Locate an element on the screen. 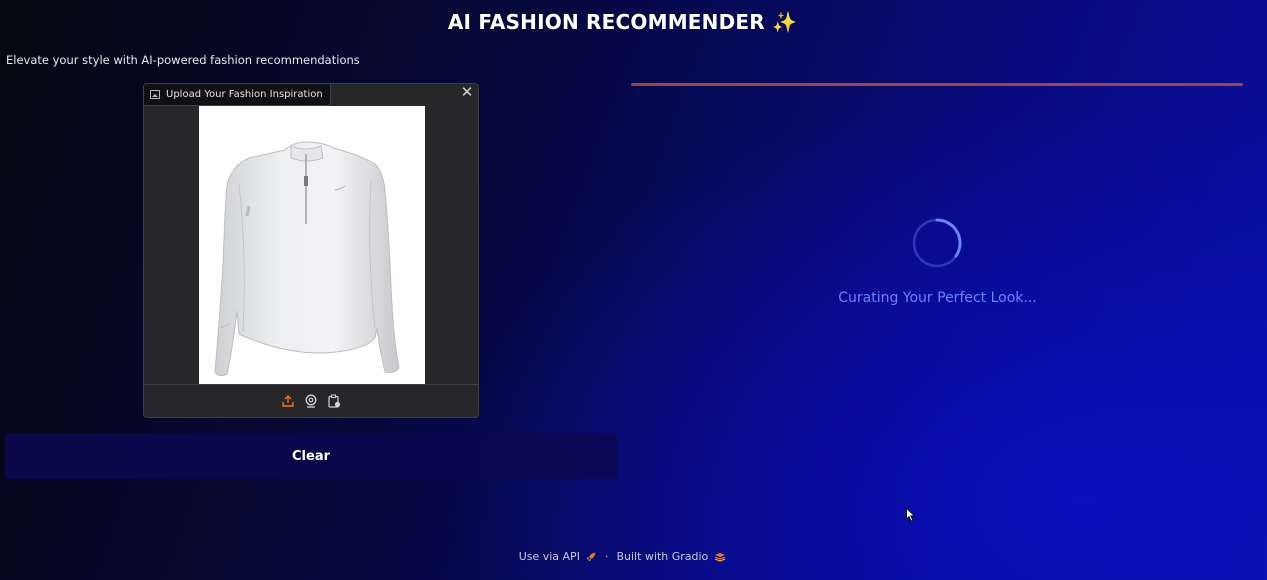  uploaded-image is located at coordinates (312, 245).